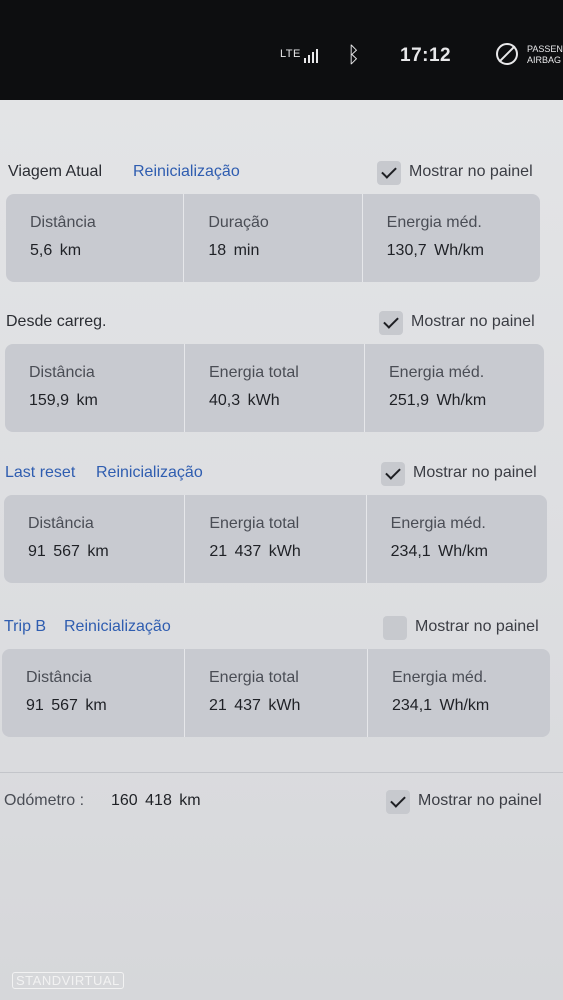  I want to click on signal-strength-icon, so click(313, 55).